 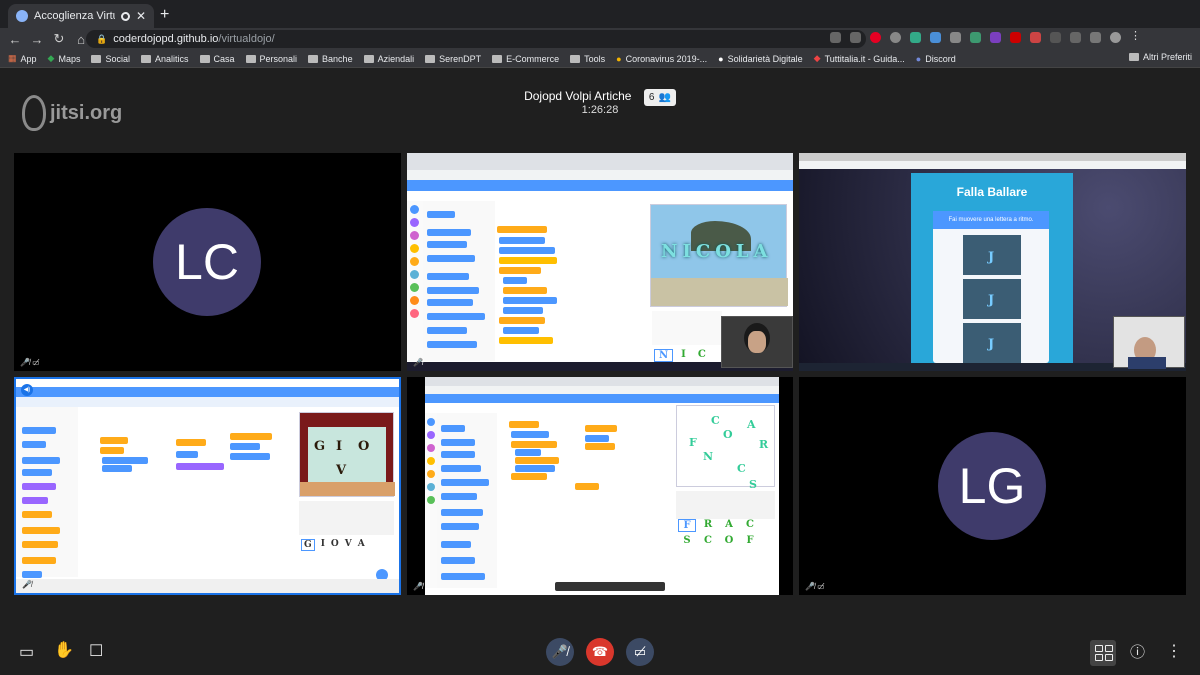 What do you see at coordinates (687, 328) in the screenshot?
I see `sprite-info` at bounding box center [687, 328].